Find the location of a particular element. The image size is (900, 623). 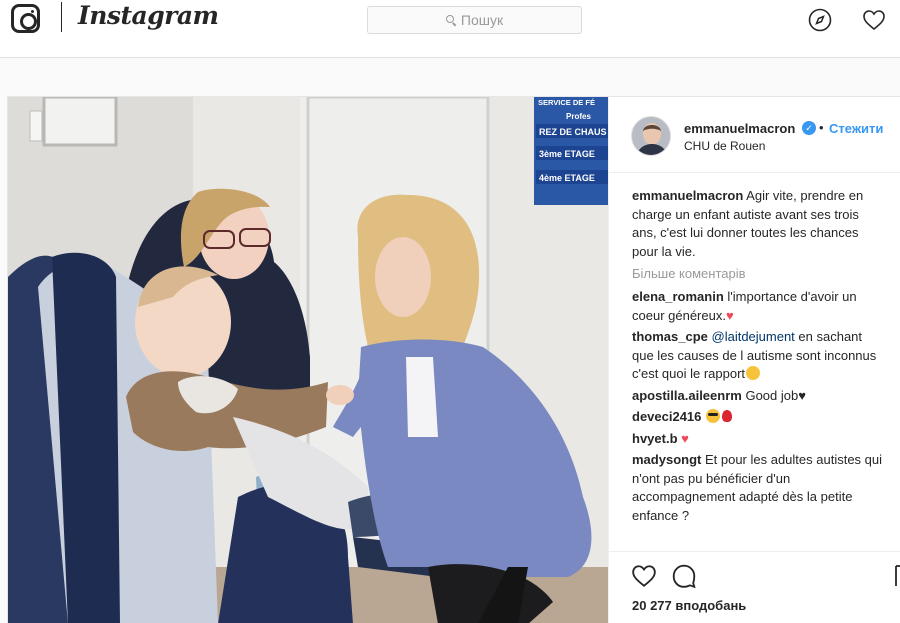

list-item: apostilla.aileenrm Good job♥ is located at coordinates (759, 396).